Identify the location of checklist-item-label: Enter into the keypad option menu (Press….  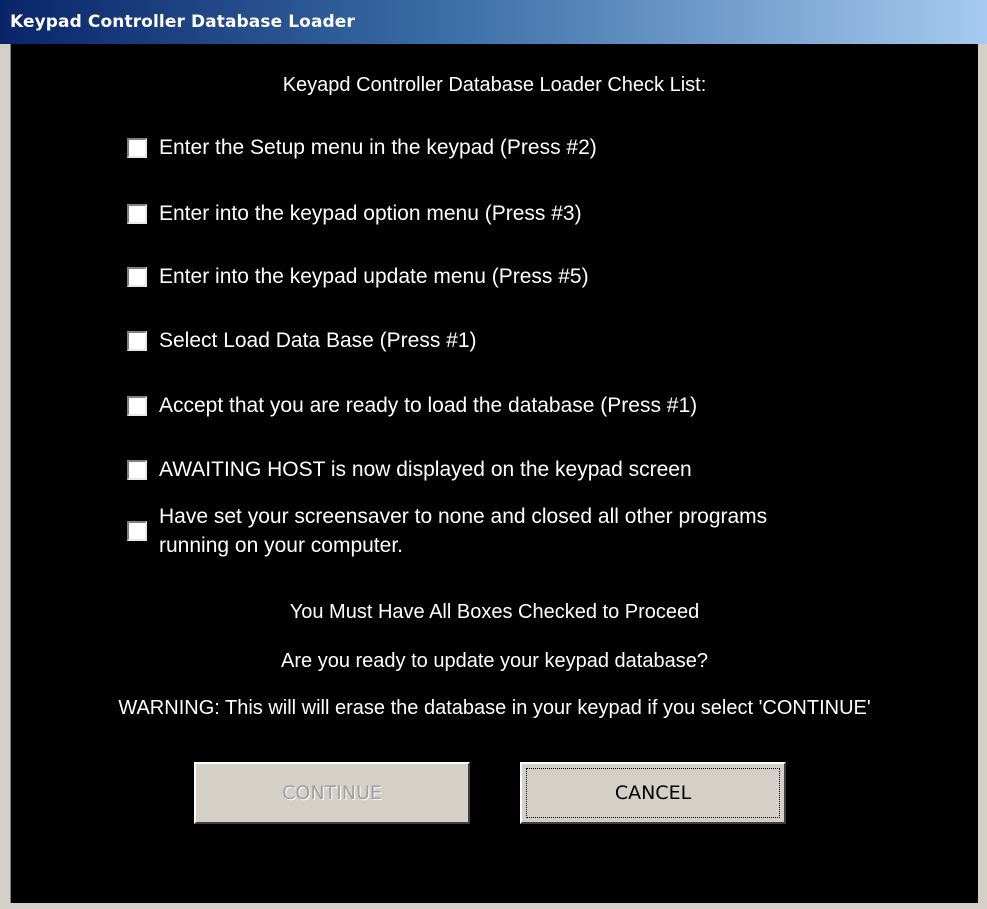
(370, 213).